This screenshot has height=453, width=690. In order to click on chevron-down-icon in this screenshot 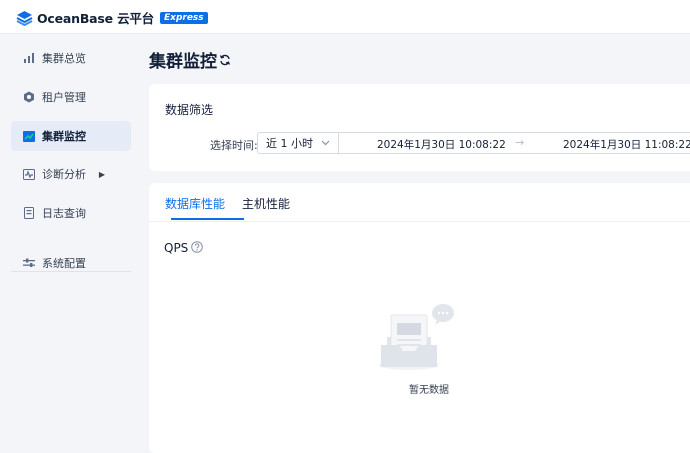, I will do `click(325, 143)`.